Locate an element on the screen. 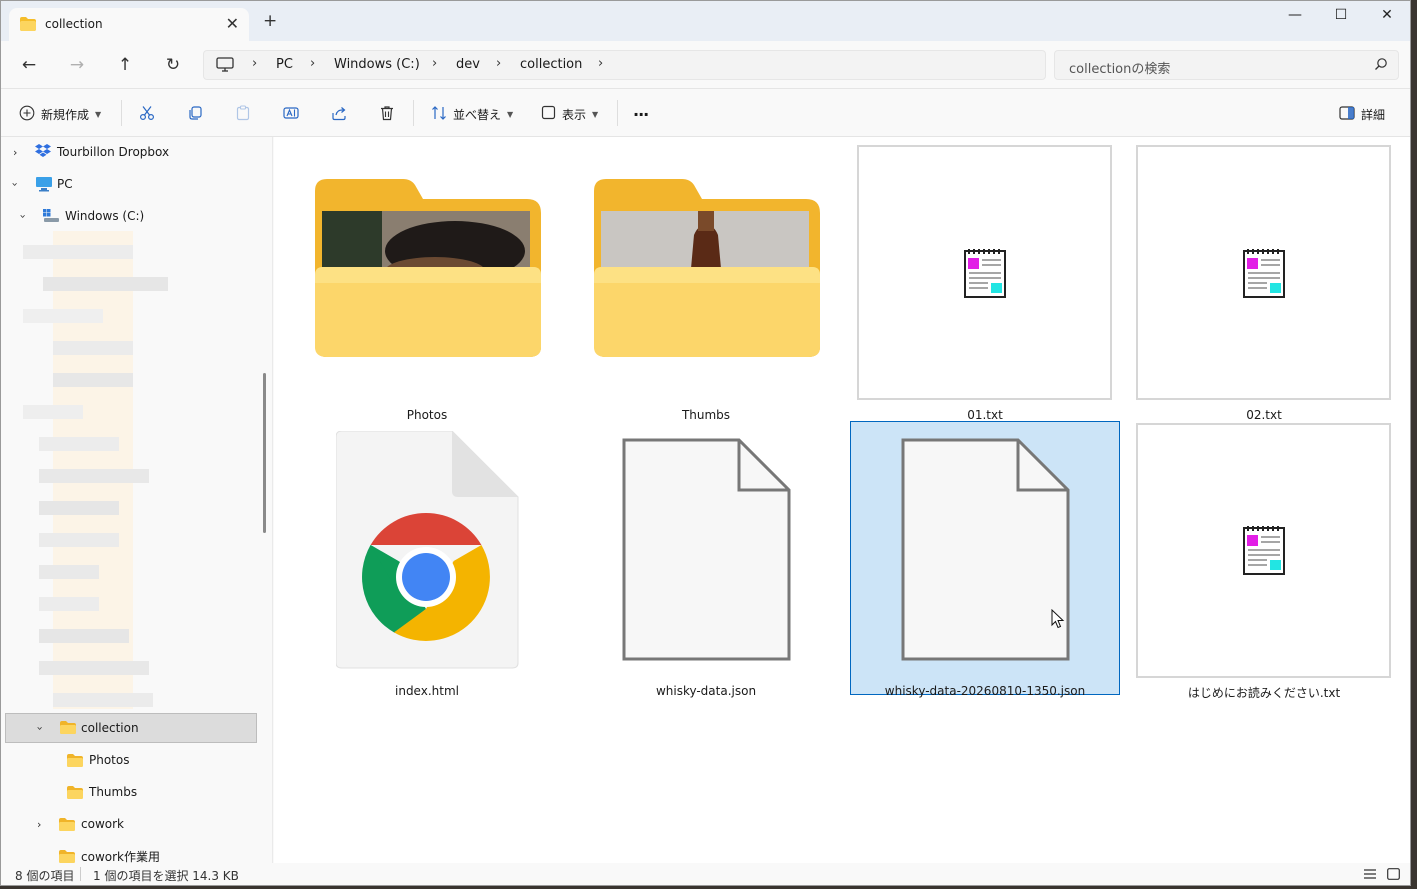 The height and width of the screenshot is (889, 1417). back-button: ← is located at coordinates (29, 65).